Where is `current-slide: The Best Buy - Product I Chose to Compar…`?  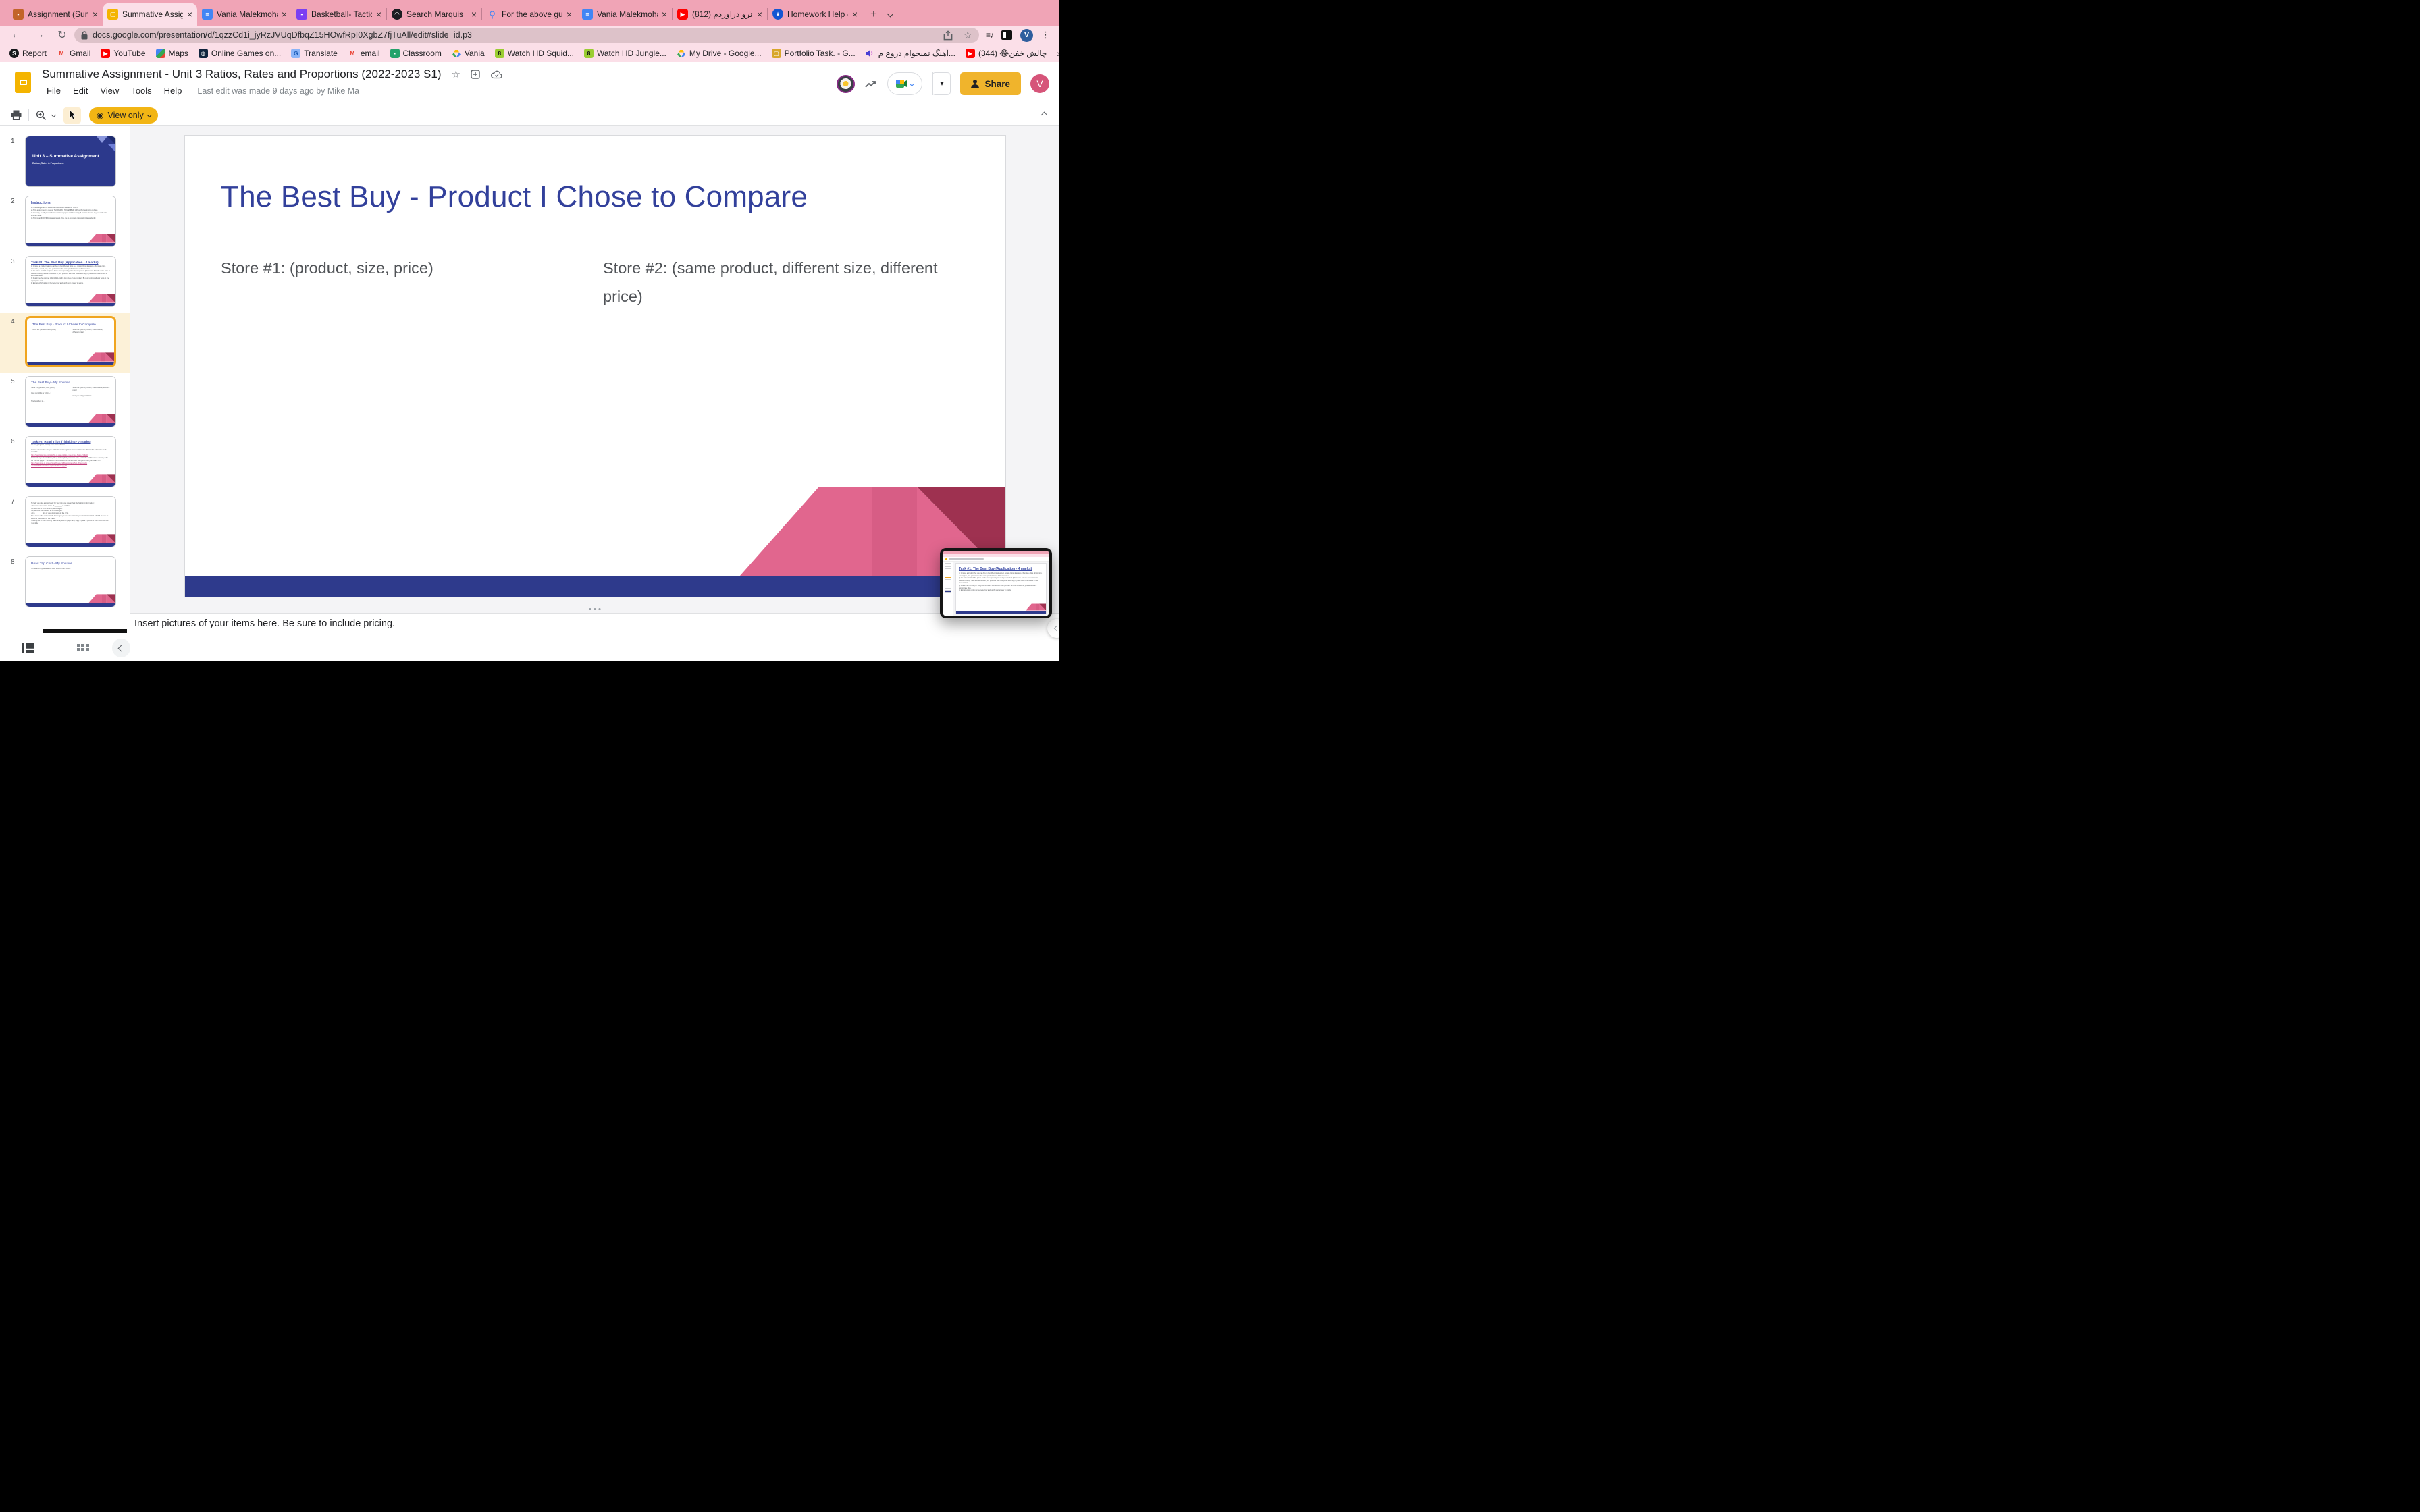 current-slide: The Best Buy - Product I Chose to Compar… is located at coordinates (595, 366).